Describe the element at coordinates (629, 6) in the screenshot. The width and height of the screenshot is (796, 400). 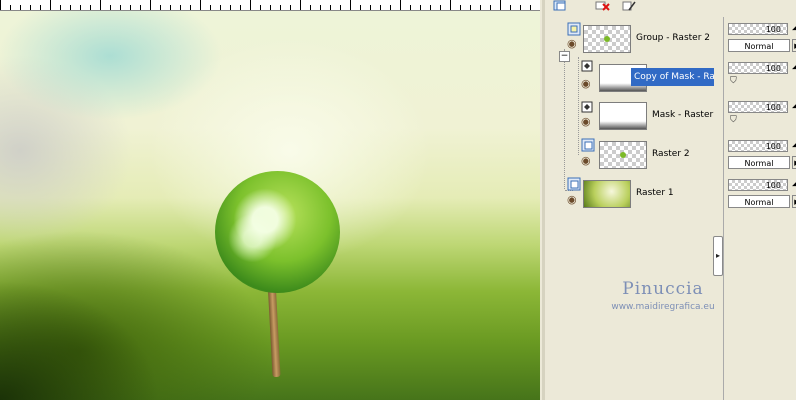
I see `edit-layer-icon` at that location.